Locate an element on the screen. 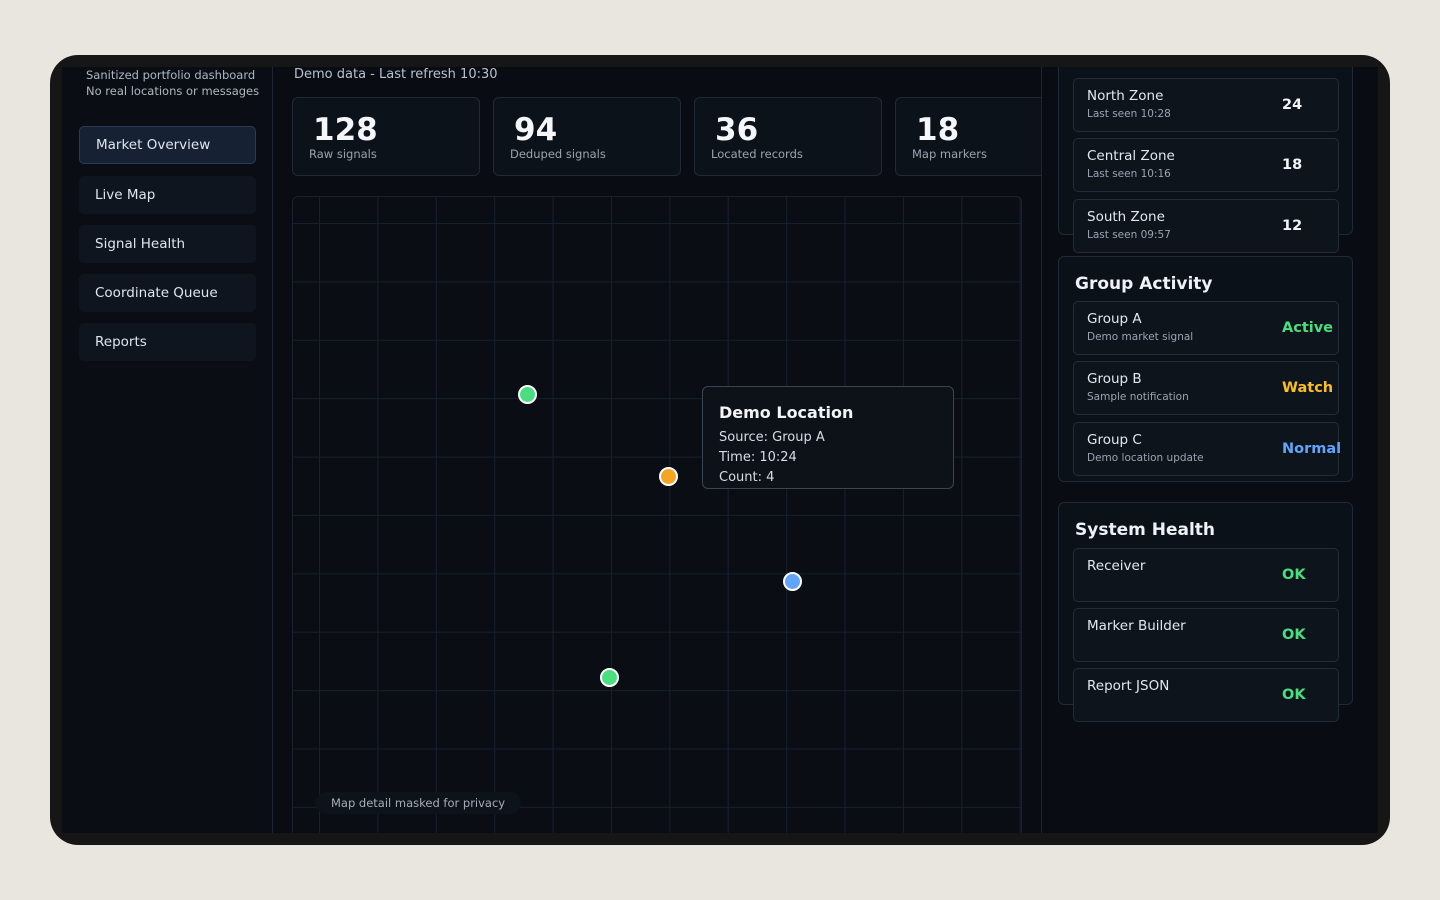 The height and width of the screenshot is (900, 1440). zone-count: 18 is located at coordinates (1292, 165).